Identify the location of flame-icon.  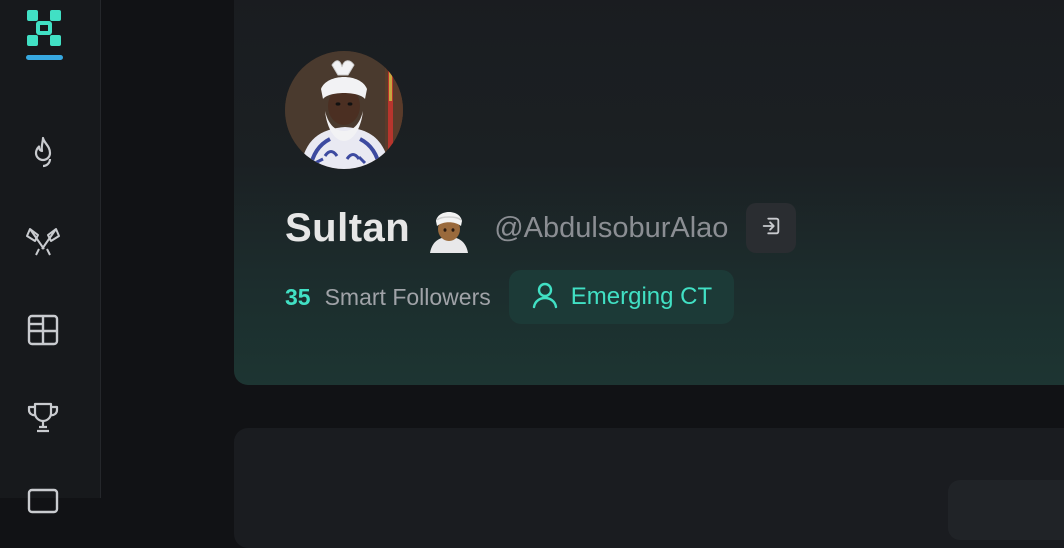
(43, 155).